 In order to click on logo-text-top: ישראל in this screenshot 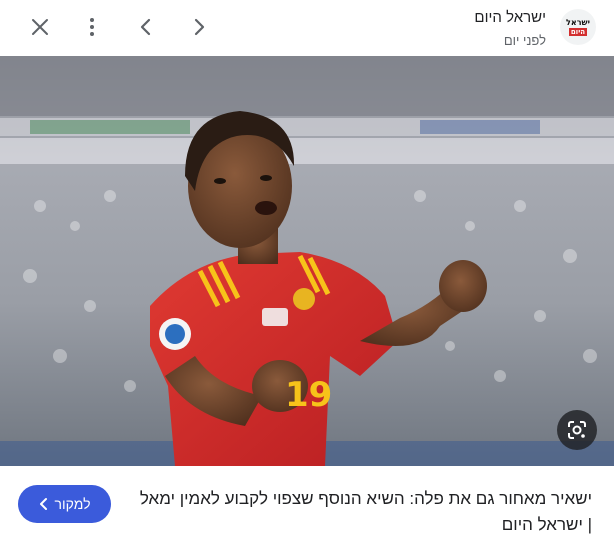, I will do `click(578, 22)`.